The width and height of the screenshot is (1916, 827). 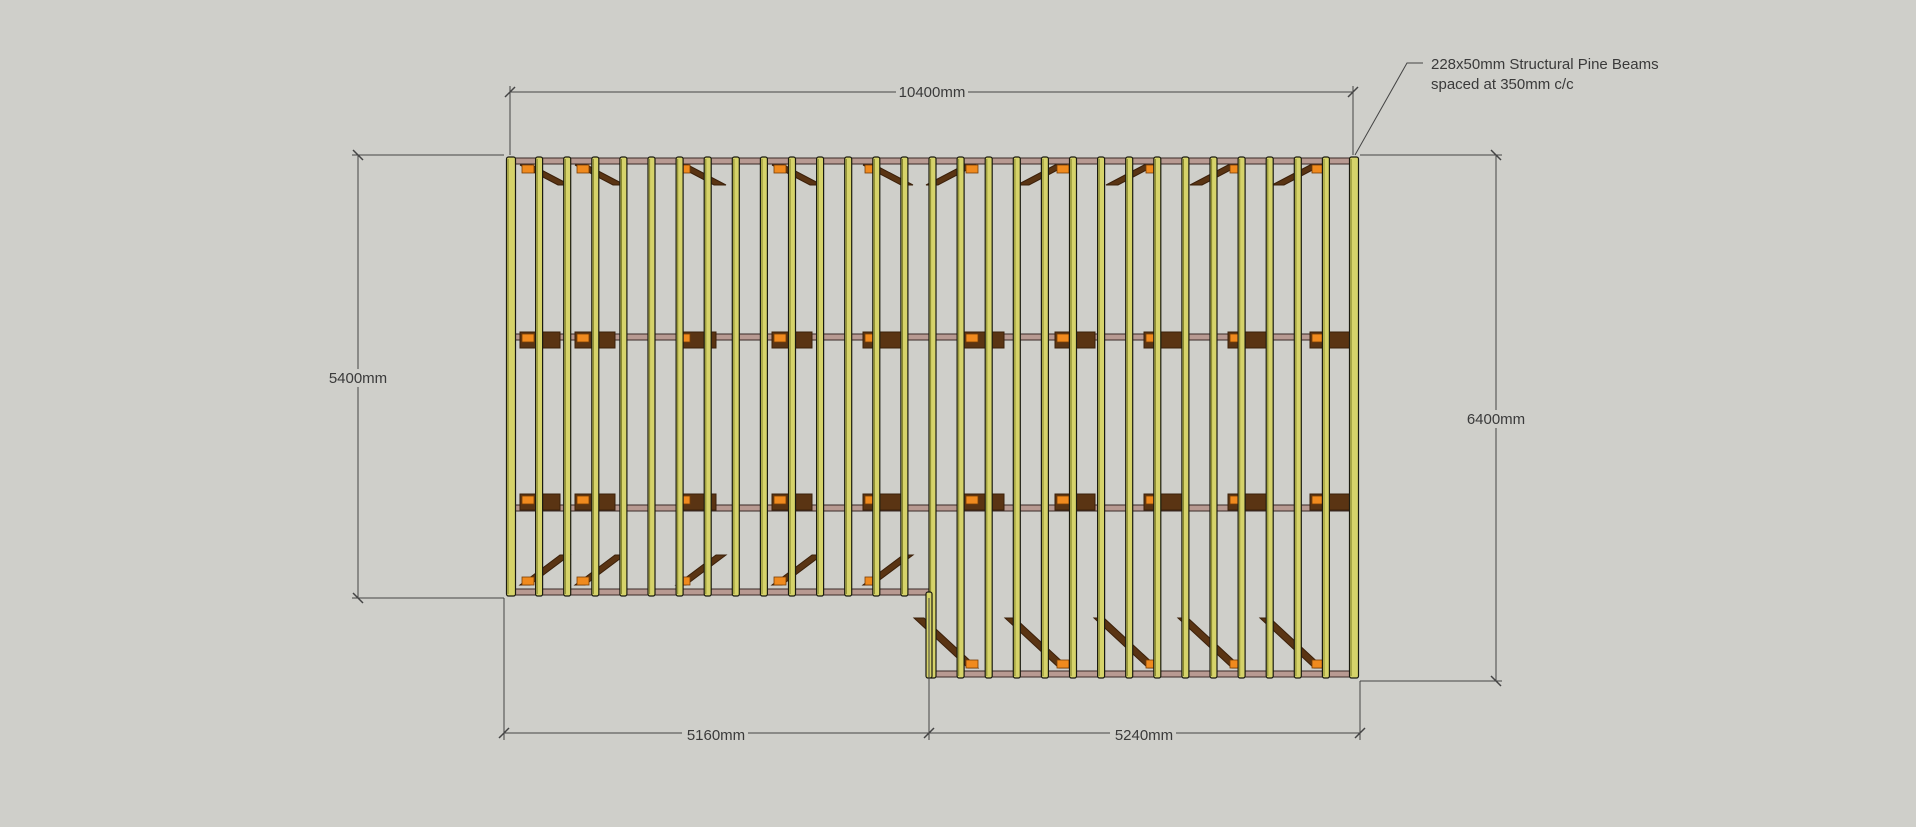 I want to click on block-c1-r3, so click(x=528, y=500).